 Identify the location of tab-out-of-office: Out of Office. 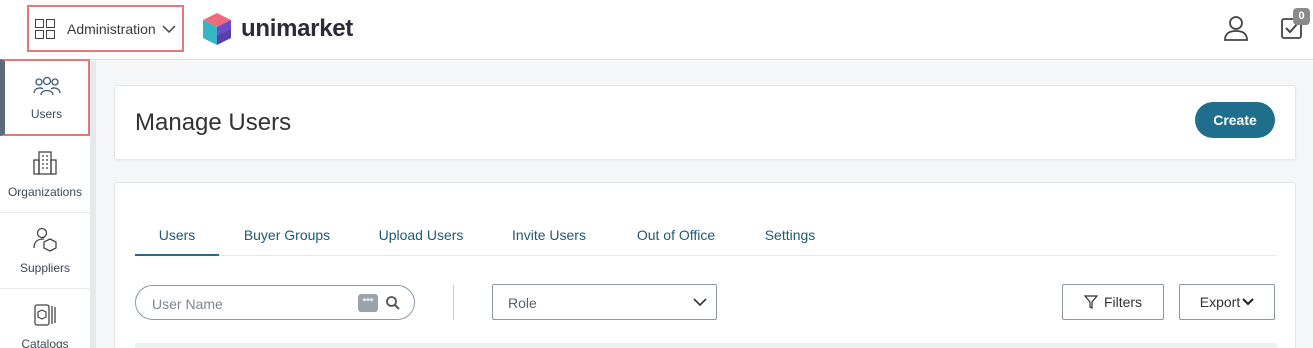
(676, 238).